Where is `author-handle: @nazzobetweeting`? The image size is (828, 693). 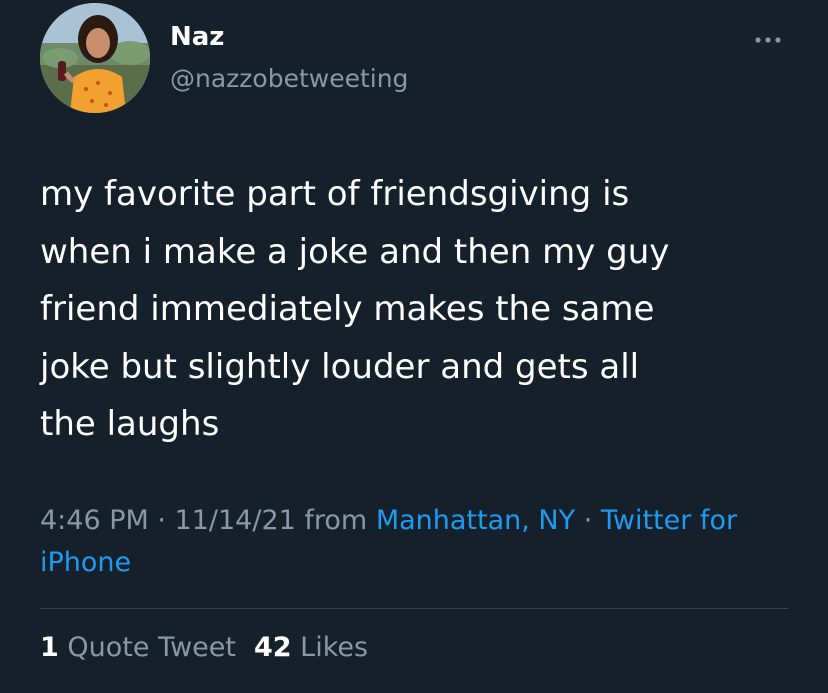
author-handle: @nazzobetweeting is located at coordinates (289, 78).